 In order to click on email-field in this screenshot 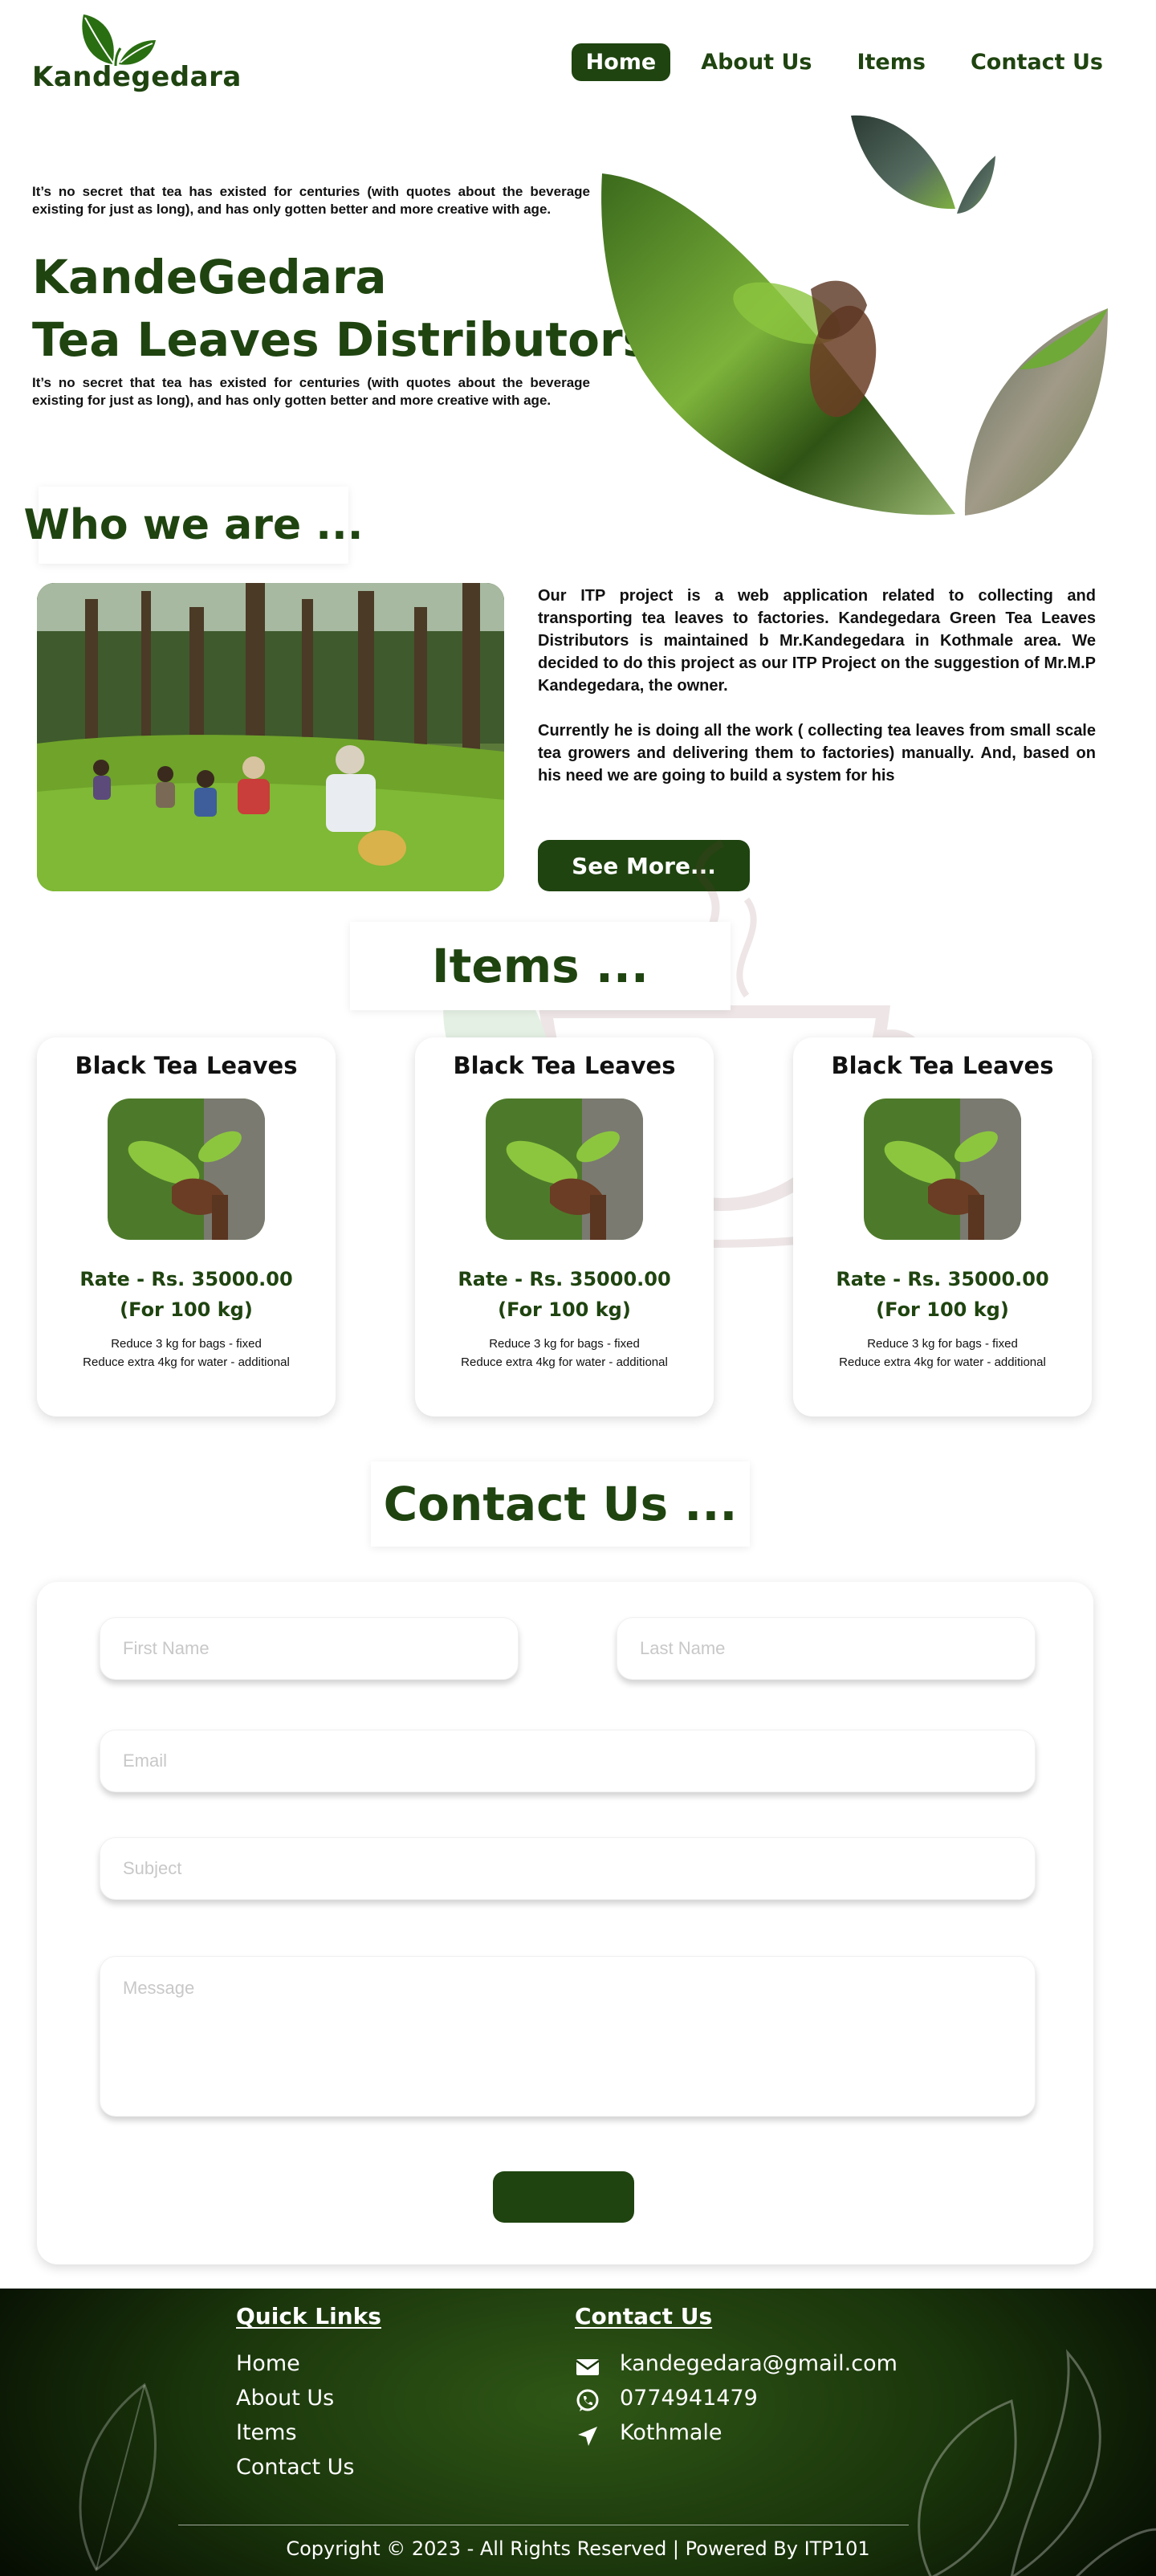, I will do `click(568, 1761)`.